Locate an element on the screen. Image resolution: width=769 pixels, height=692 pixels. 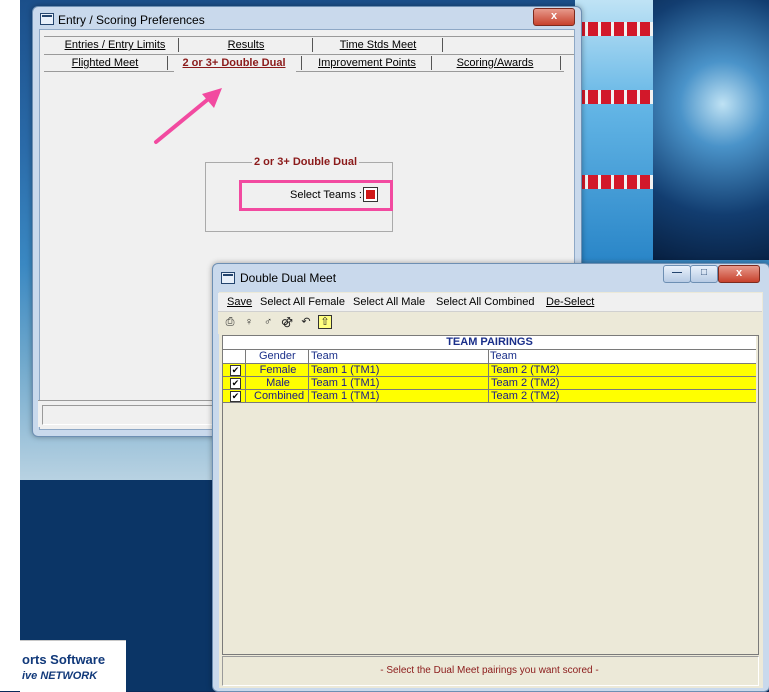
annotation-highlight-box is located at coordinates (316, 195).